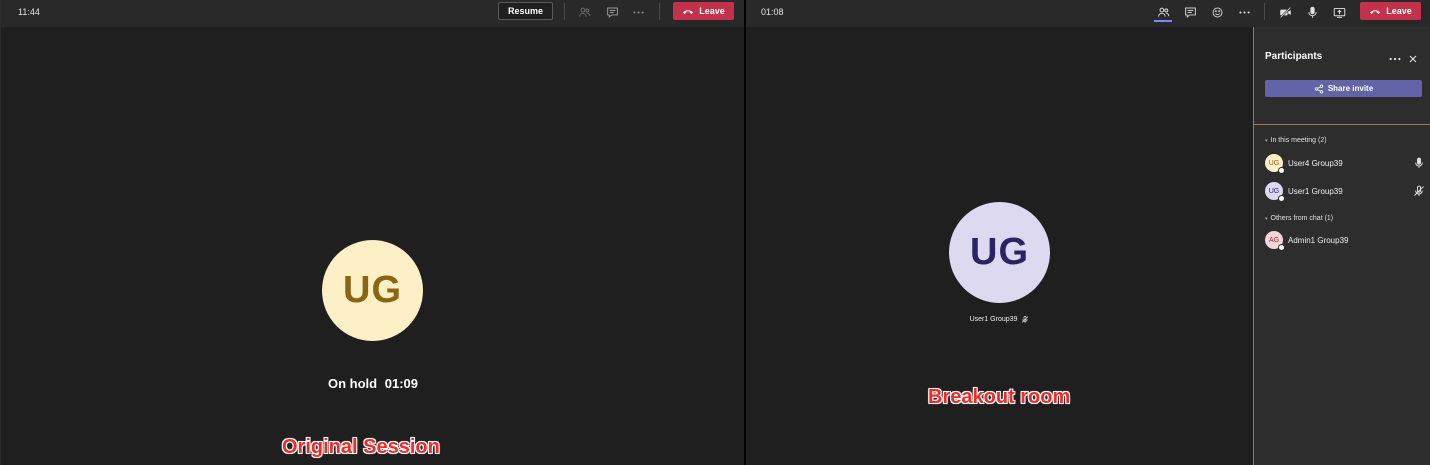 The width and height of the screenshot is (1430, 465). Describe the element at coordinates (1342, 76) in the screenshot. I see `participants-panel-header: Participants Share invite` at that location.